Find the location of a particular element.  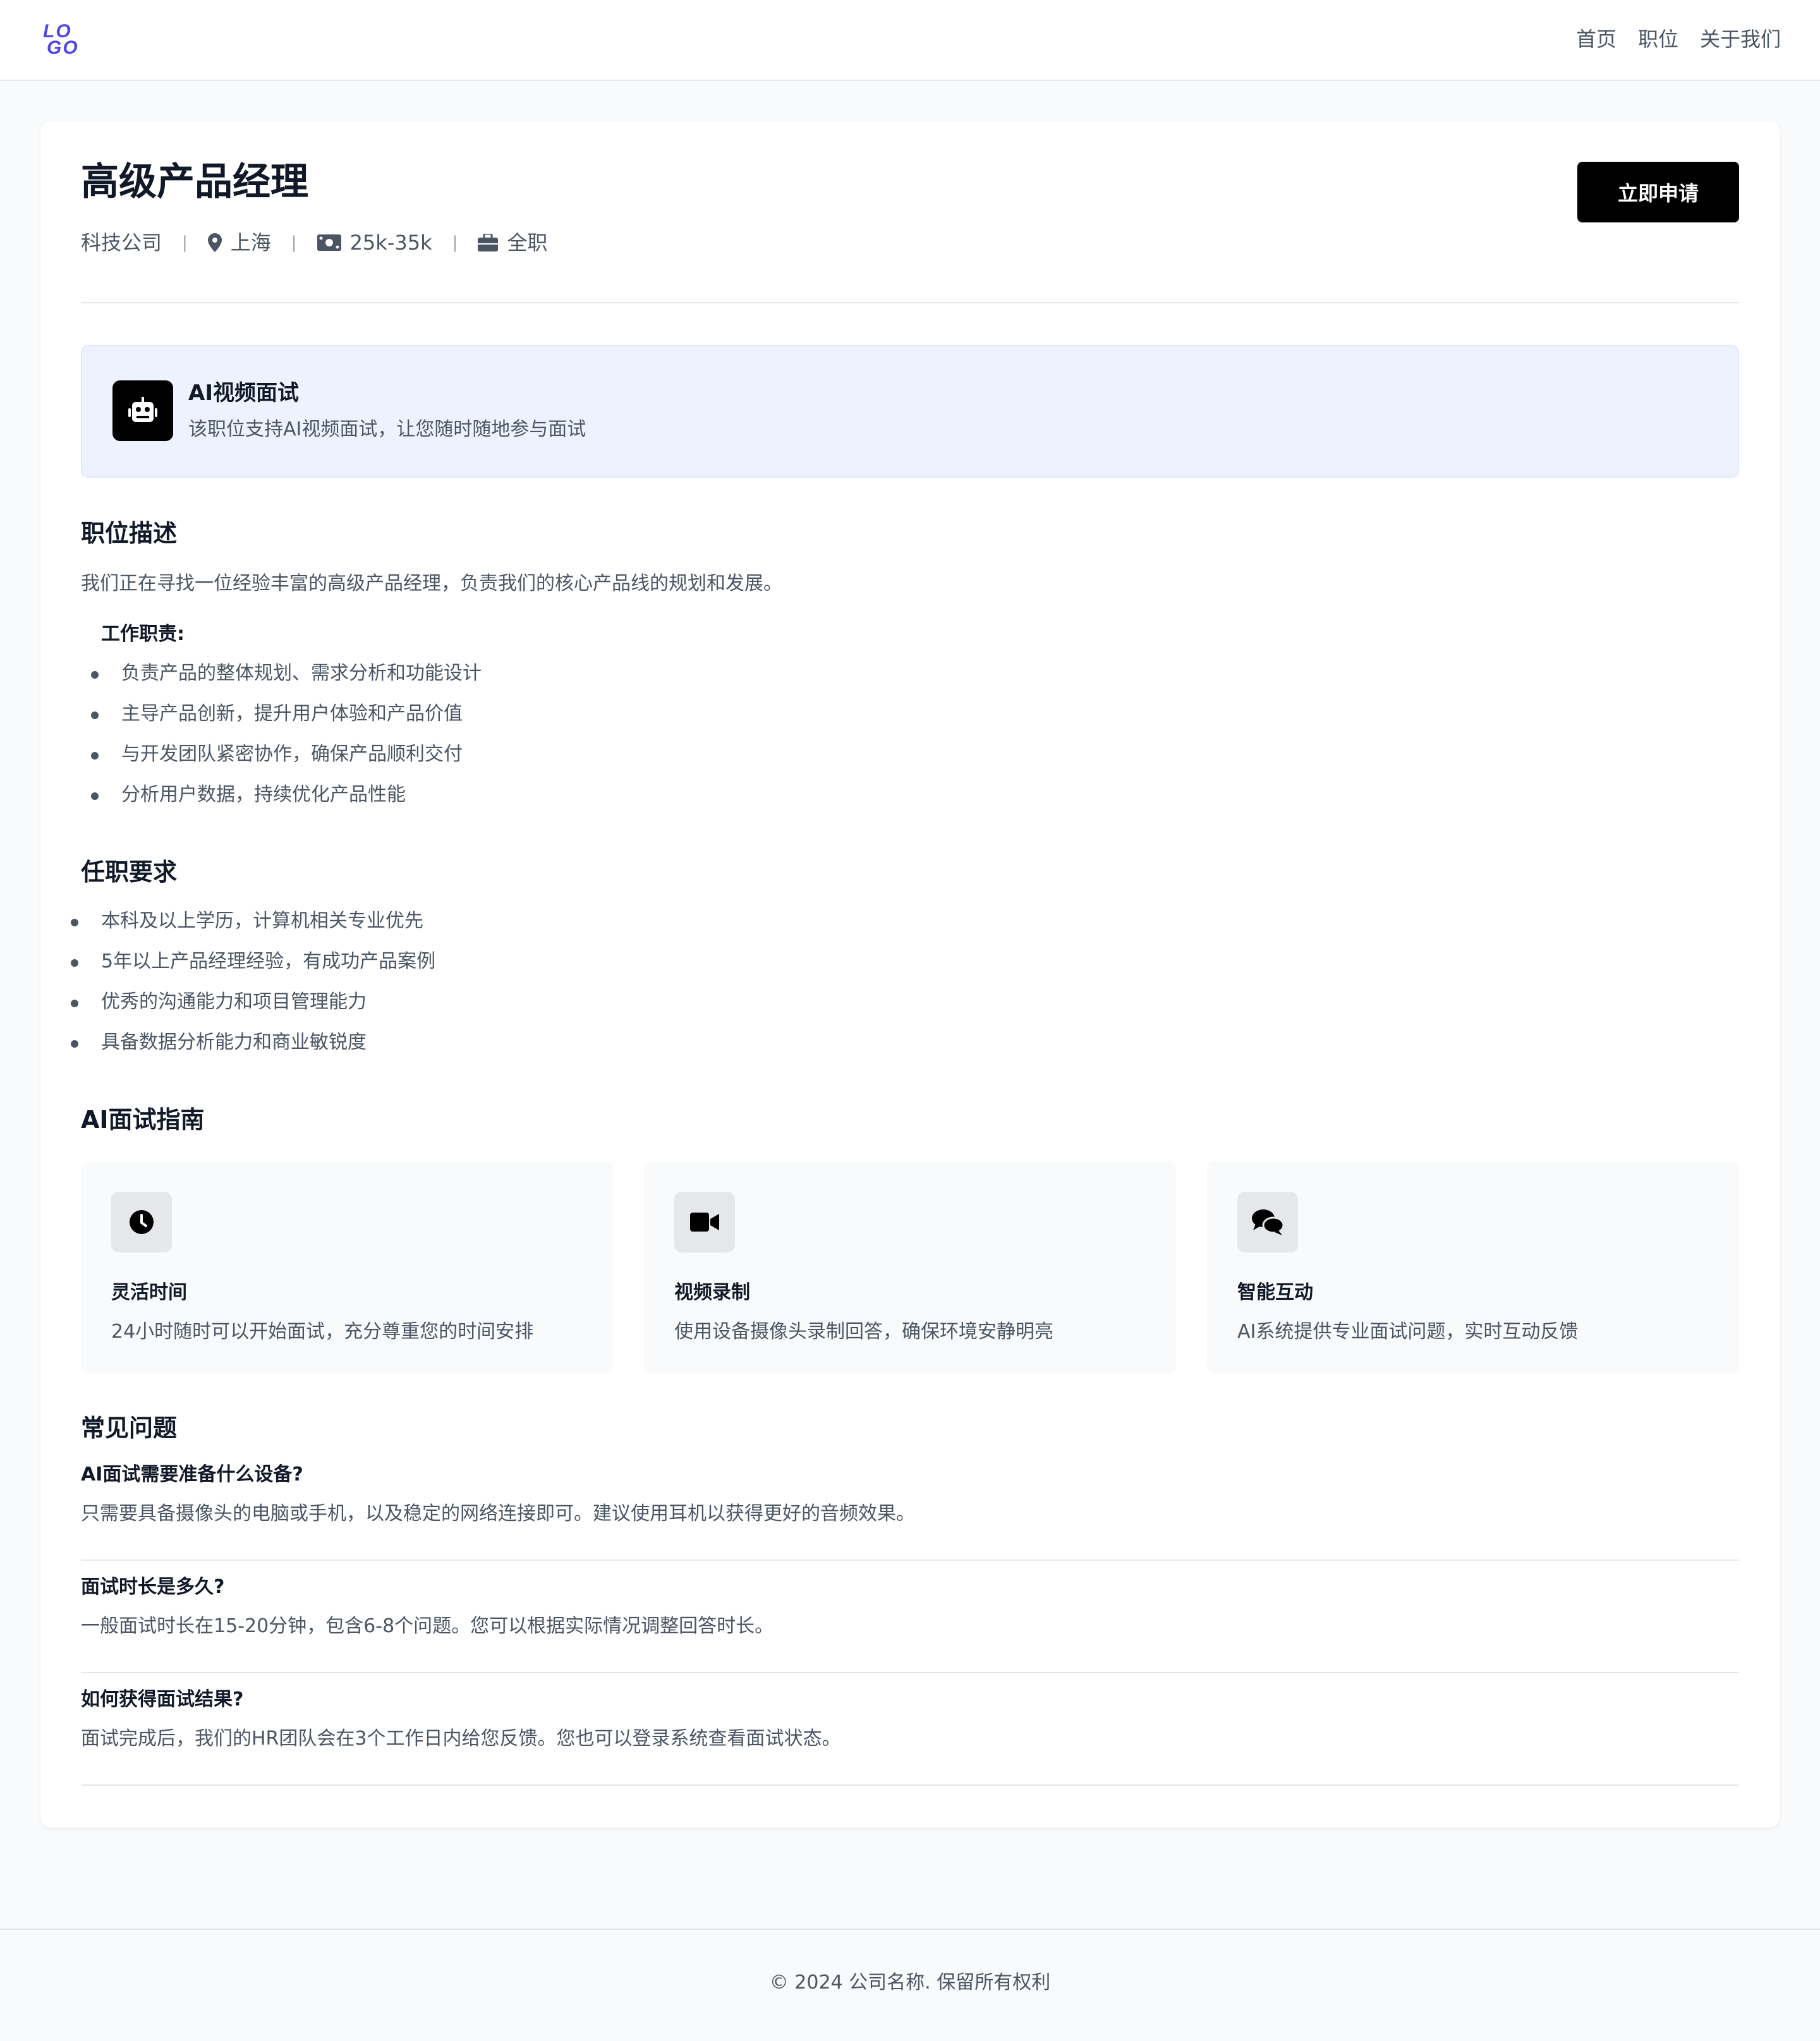

top-navbar: LO GO 首页 职位 关于我们 is located at coordinates (910, 40).